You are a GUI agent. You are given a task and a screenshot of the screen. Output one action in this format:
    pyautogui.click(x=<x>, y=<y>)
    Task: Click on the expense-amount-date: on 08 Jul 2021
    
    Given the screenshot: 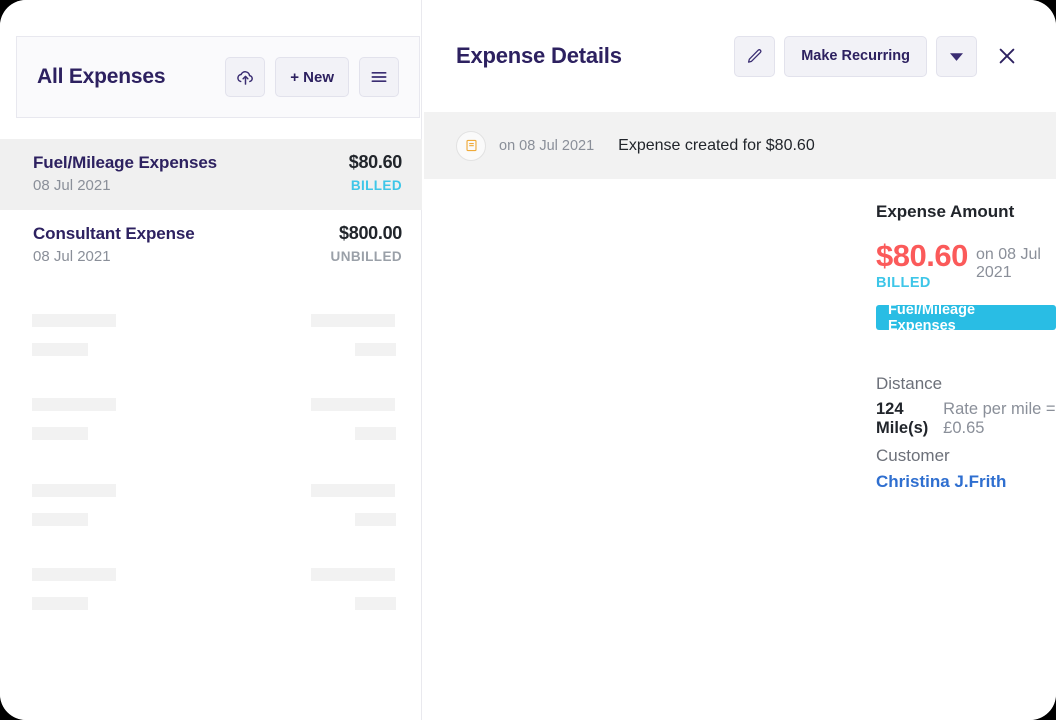 What is the action you would take?
    pyautogui.click(x=1008, y=263)
    